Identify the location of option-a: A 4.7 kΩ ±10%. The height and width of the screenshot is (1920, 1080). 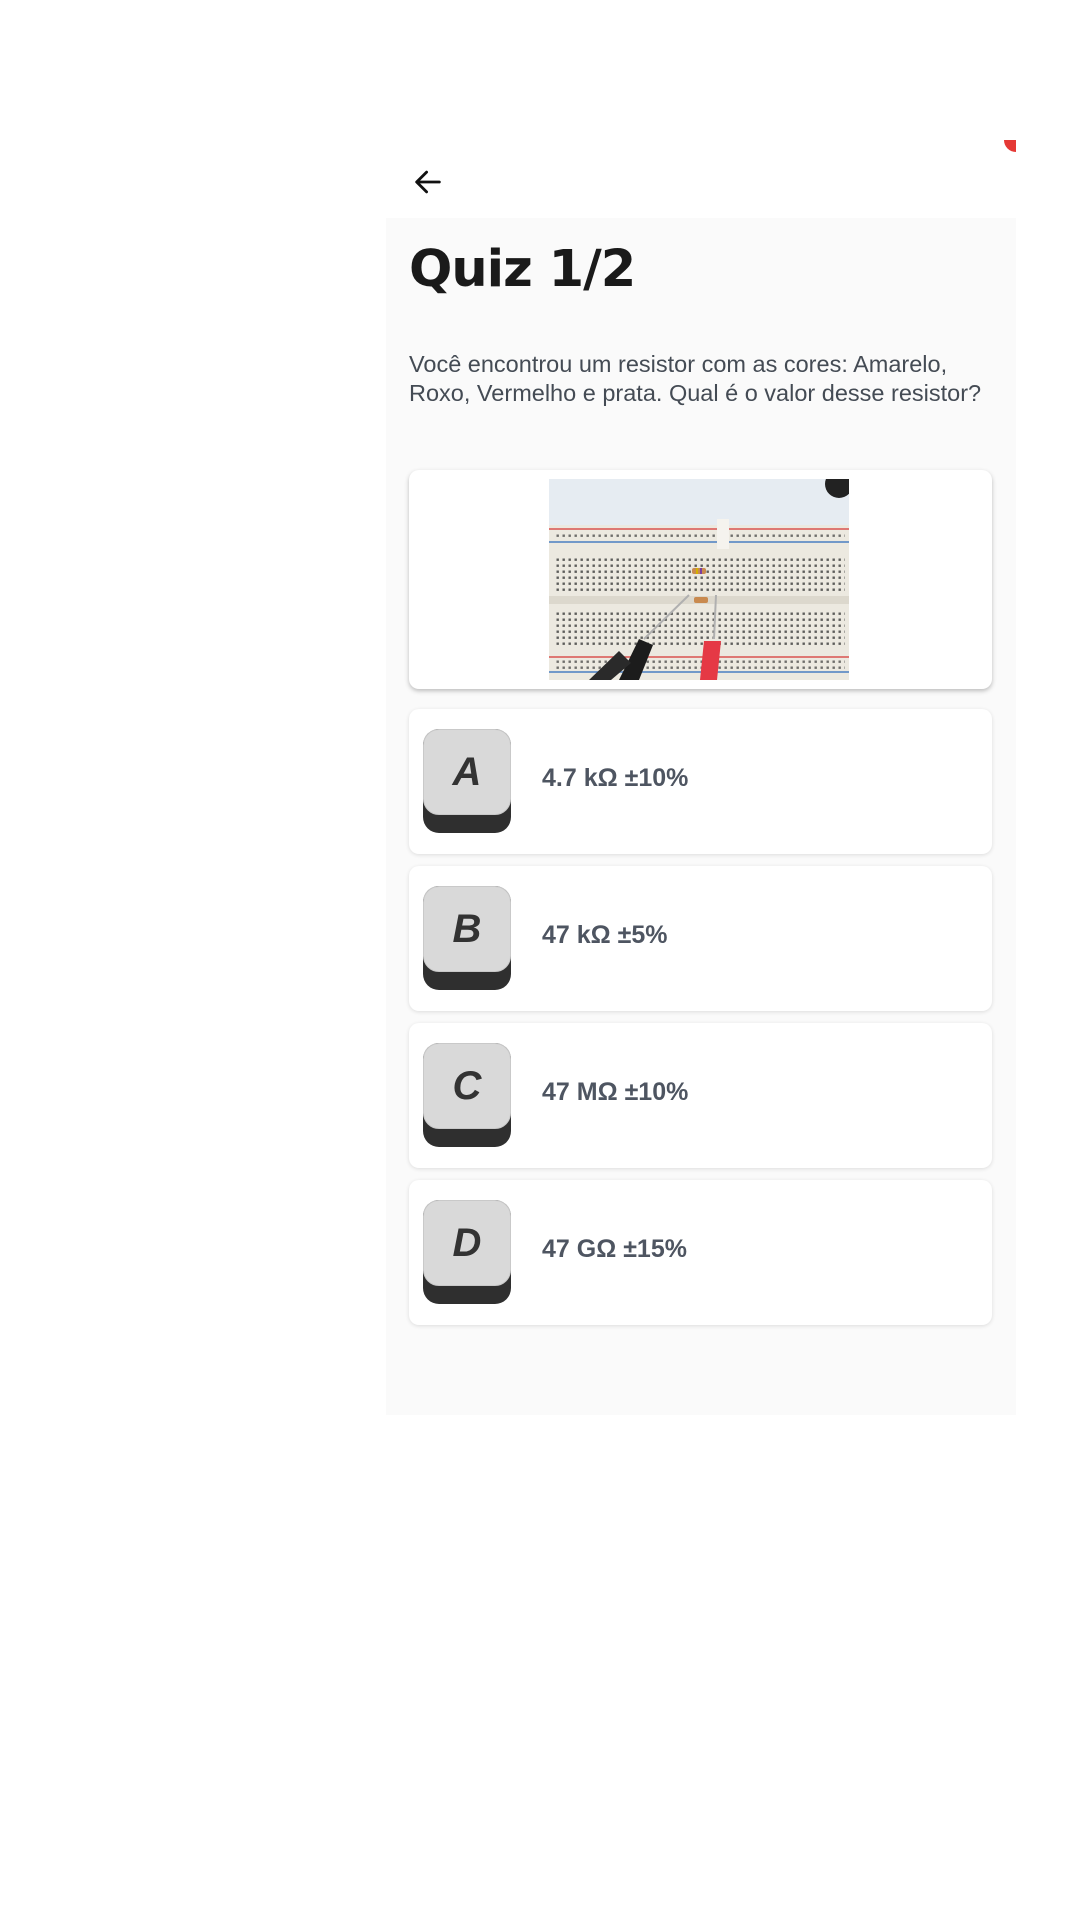
(700, 781).